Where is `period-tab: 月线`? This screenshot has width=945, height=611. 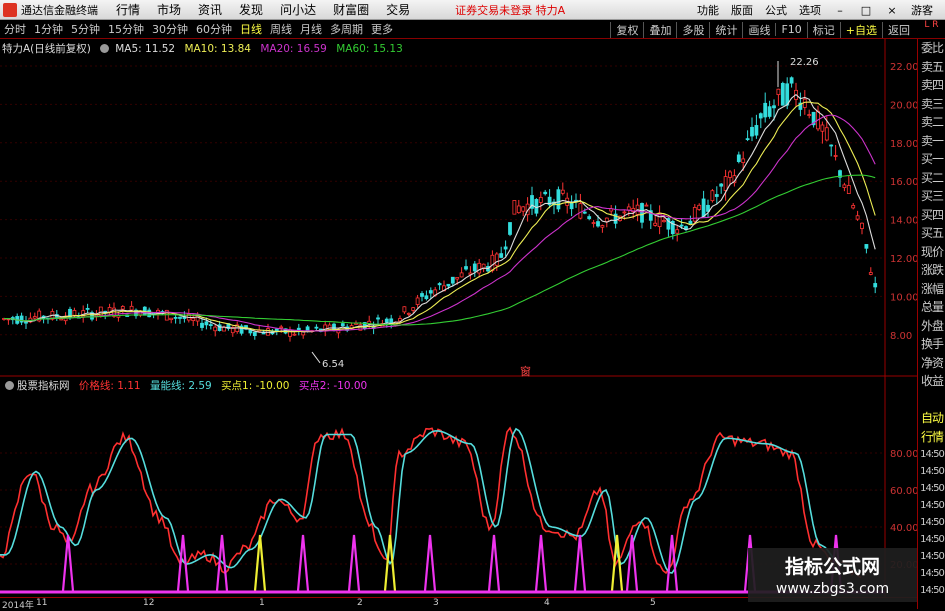 period-tab: 月线 is located at coordinates (311, 29).